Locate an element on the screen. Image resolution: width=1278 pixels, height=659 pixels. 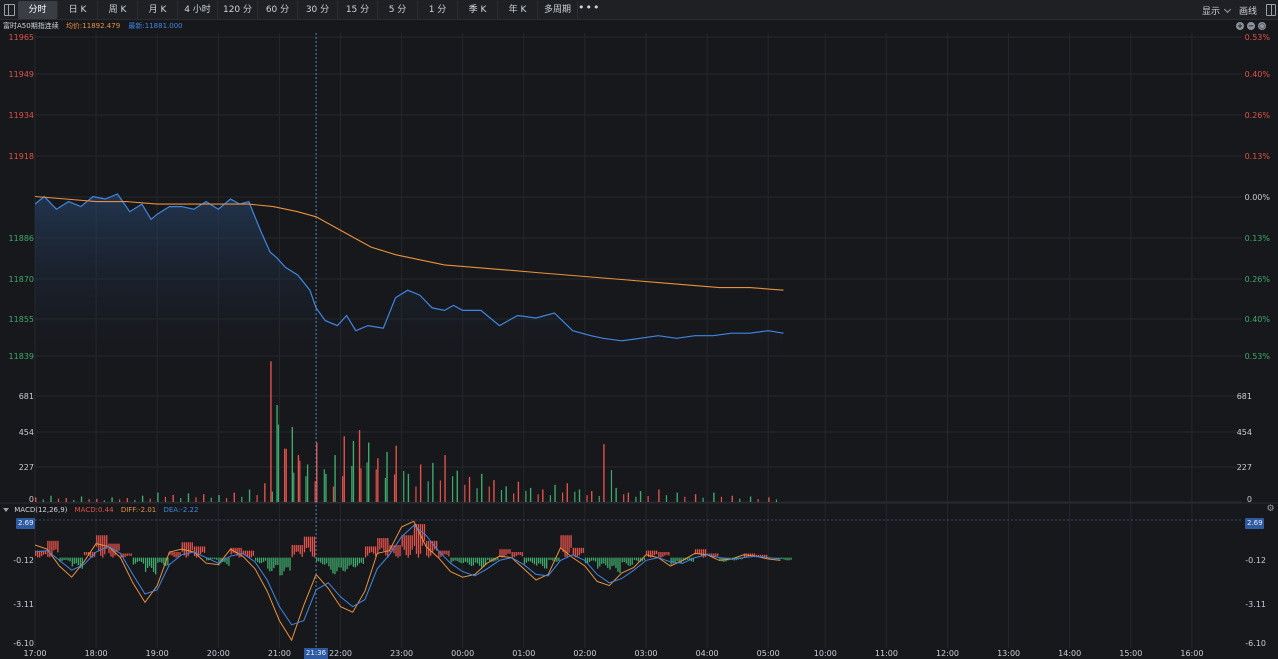
time-tick-label: 05:00 is located at coordinates (768, 653).